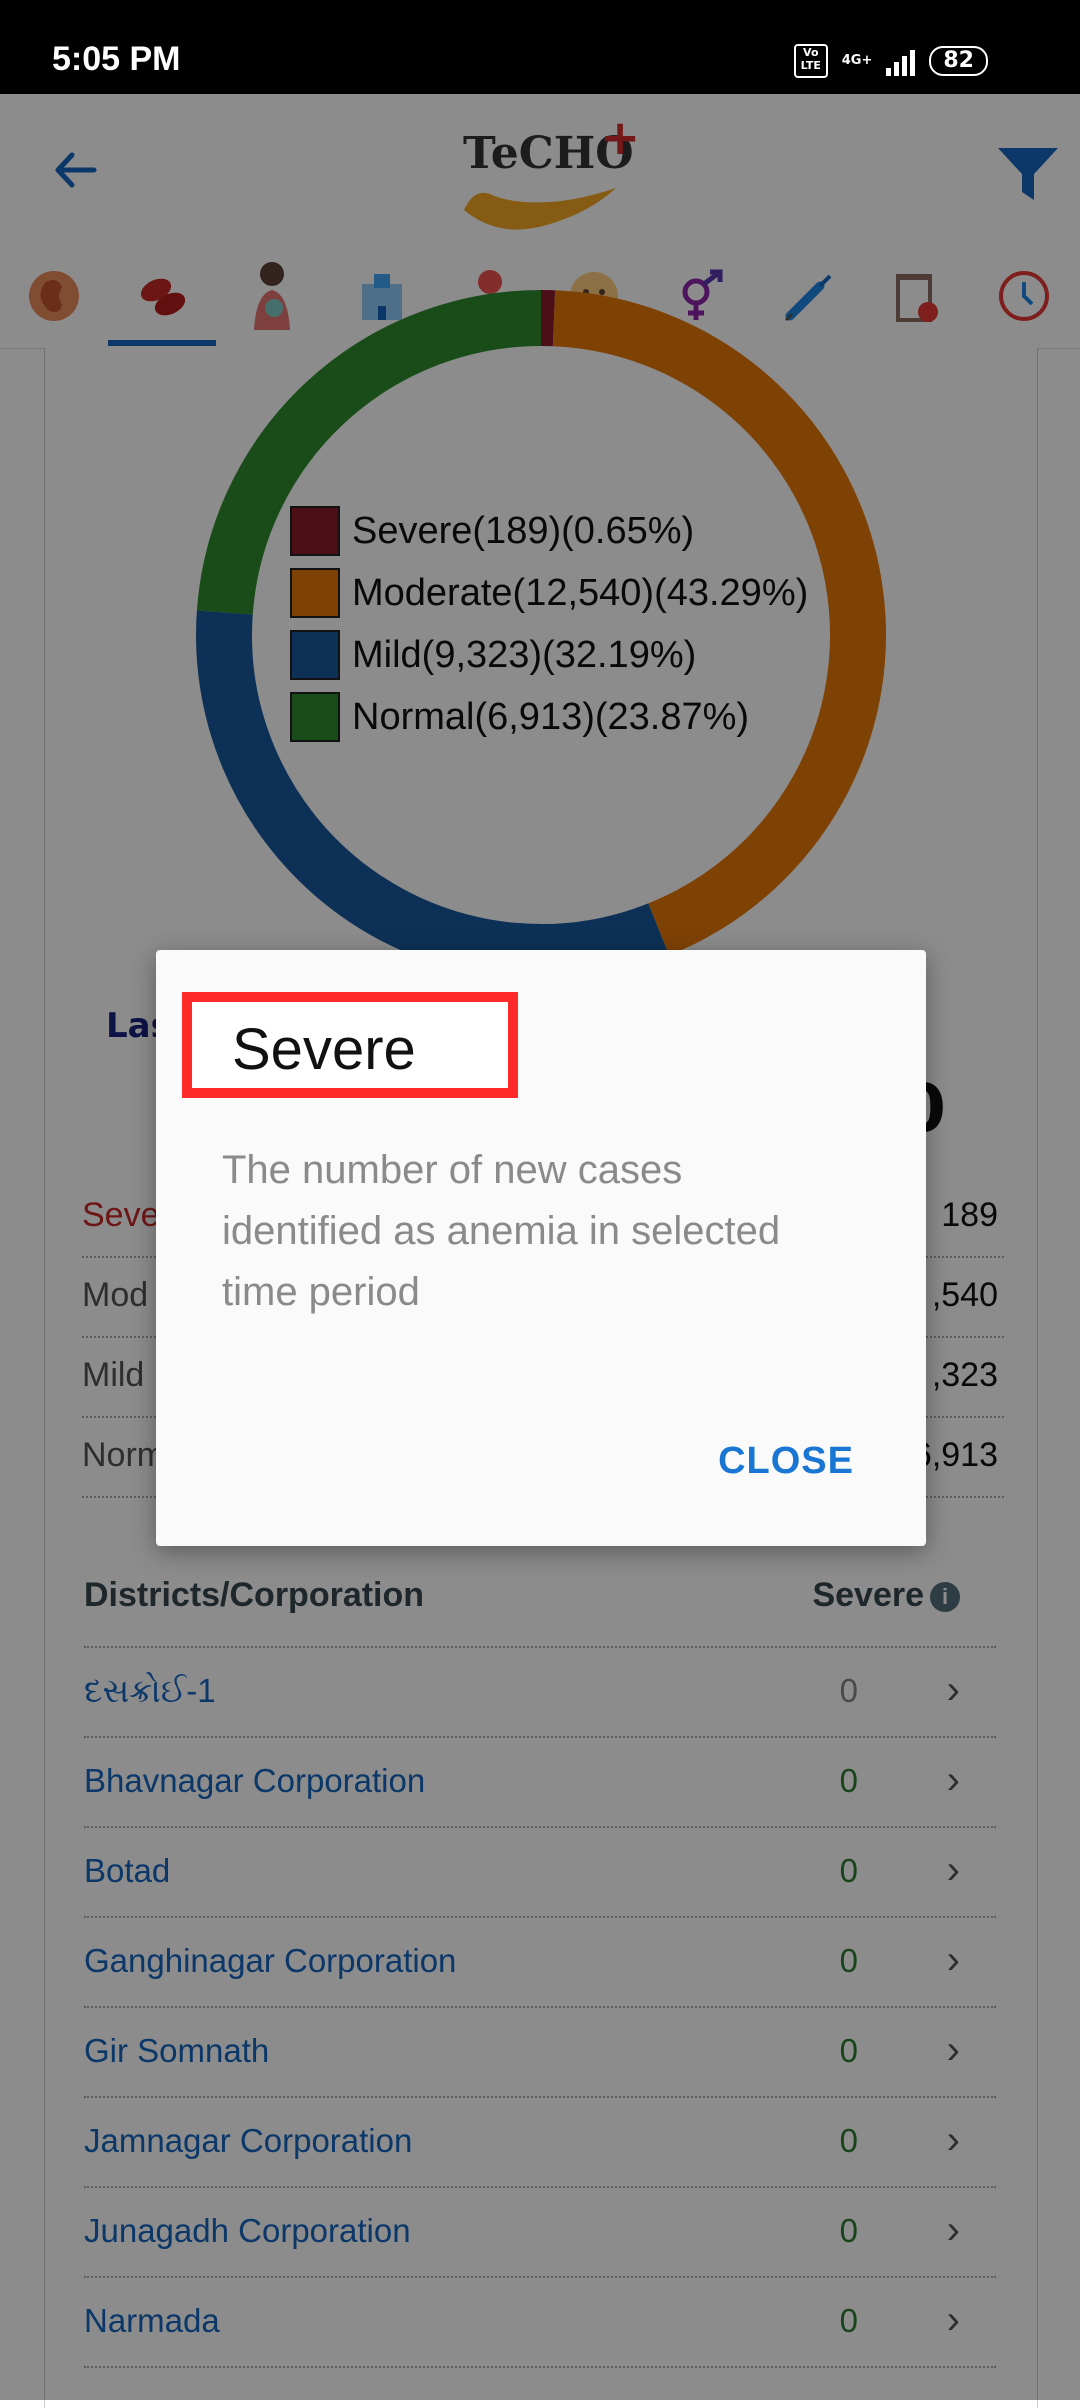 The height and width of the screenshot is (2408, 1080). I want to click on signal-icon, so click(900, 61).